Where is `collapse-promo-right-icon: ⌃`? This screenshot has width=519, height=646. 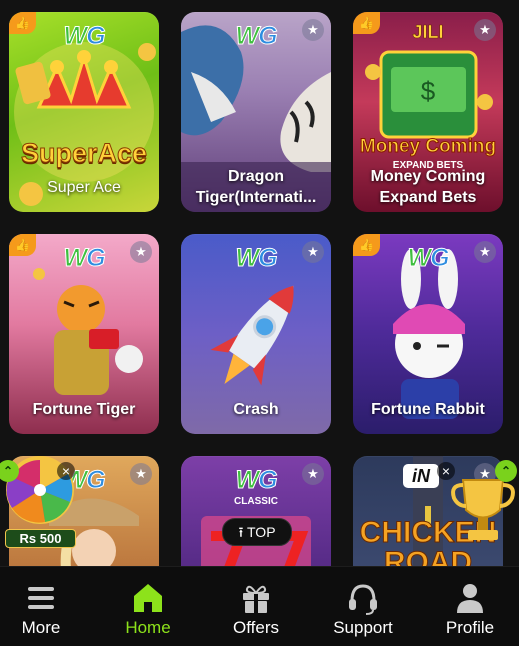 collapse-promo-right-icon: ⌃ is located at coordinates (506, 471).